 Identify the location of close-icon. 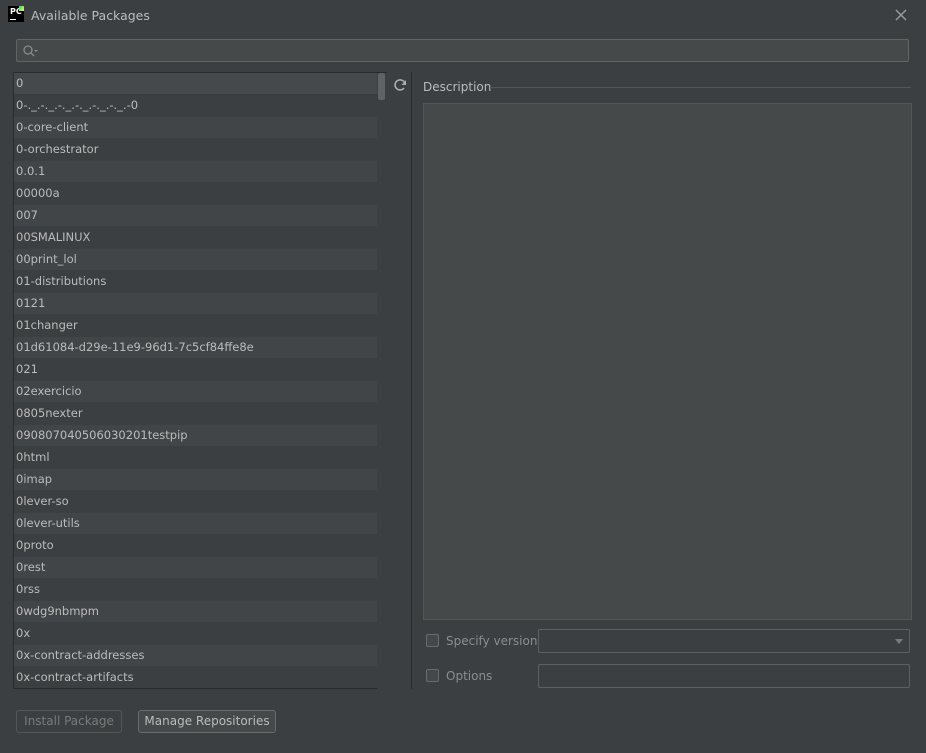
(901, 15).